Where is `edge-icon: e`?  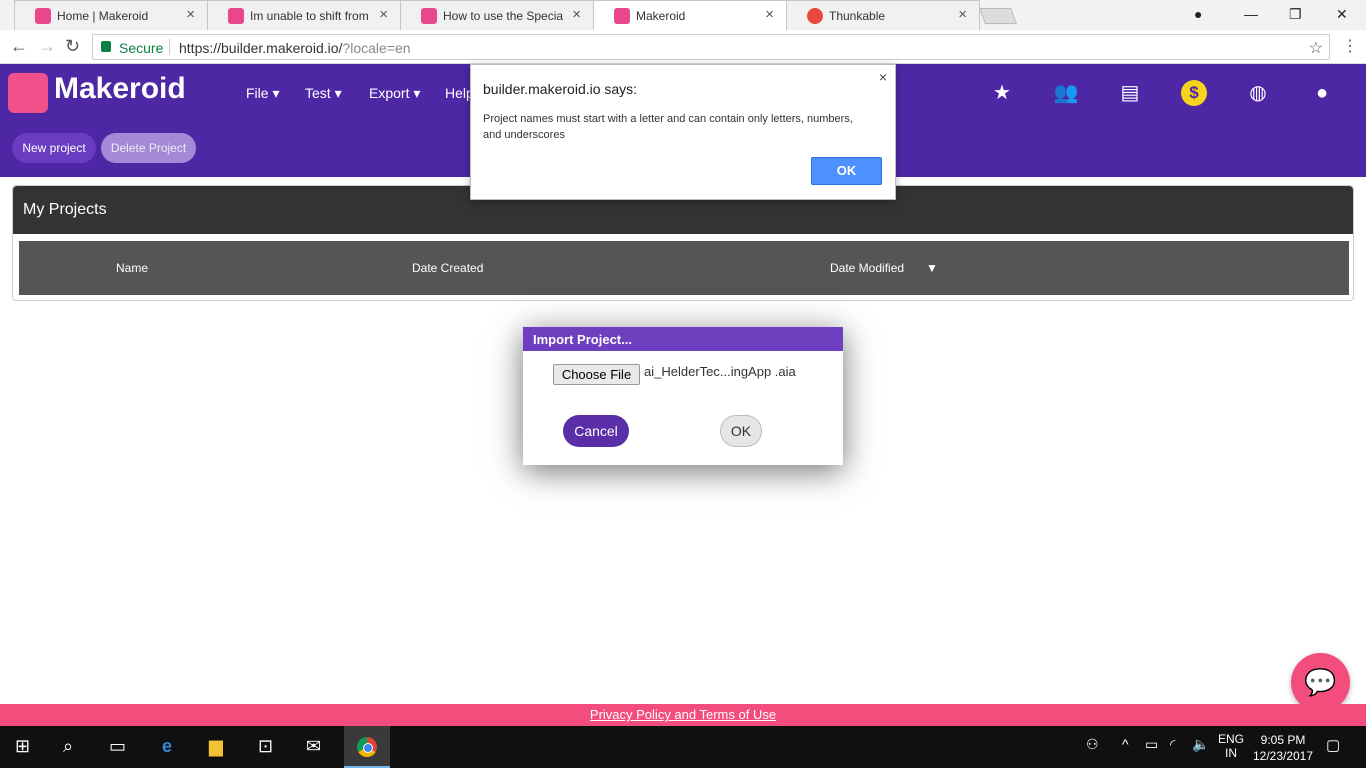
edge-icon: e is located at coordinates (167, 746).